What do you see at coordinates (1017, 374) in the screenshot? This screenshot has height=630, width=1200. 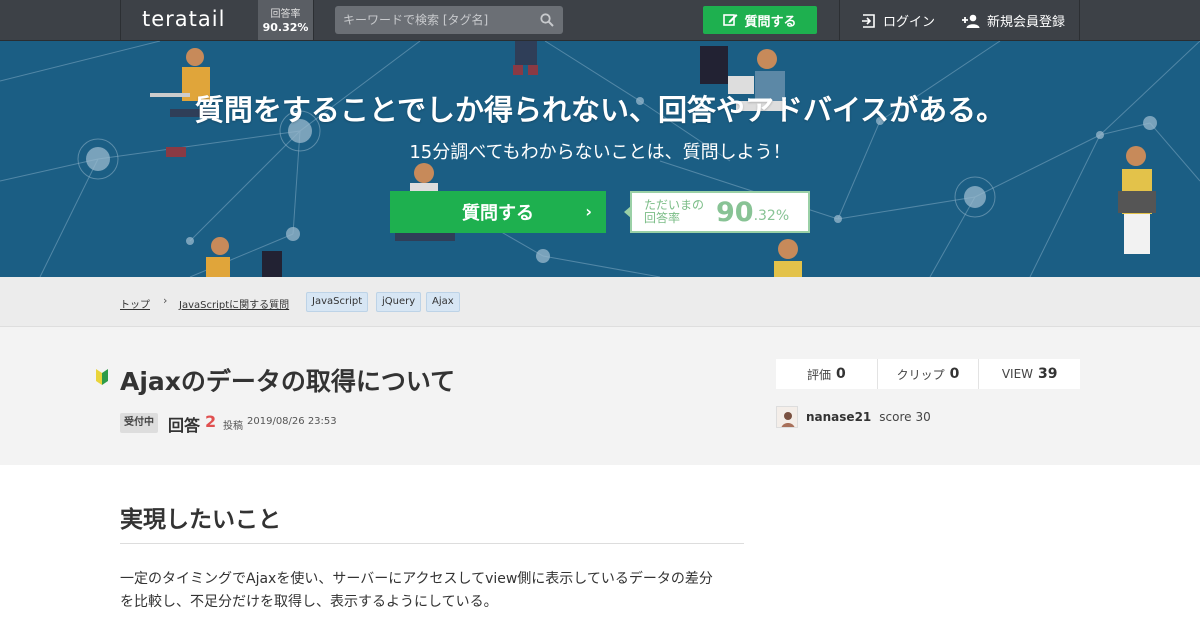 I see `stat-view-label: VIEW` at bounding box center [1017, 374].